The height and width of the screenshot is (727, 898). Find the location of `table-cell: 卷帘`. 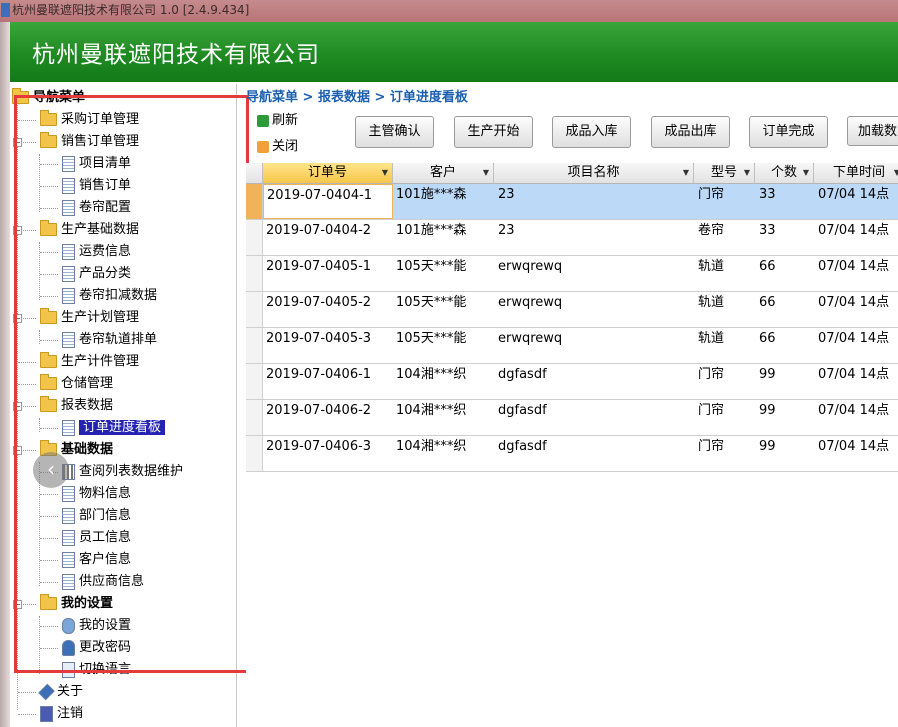

table-cell: 卷帘 is located at coordinates (711, 237).